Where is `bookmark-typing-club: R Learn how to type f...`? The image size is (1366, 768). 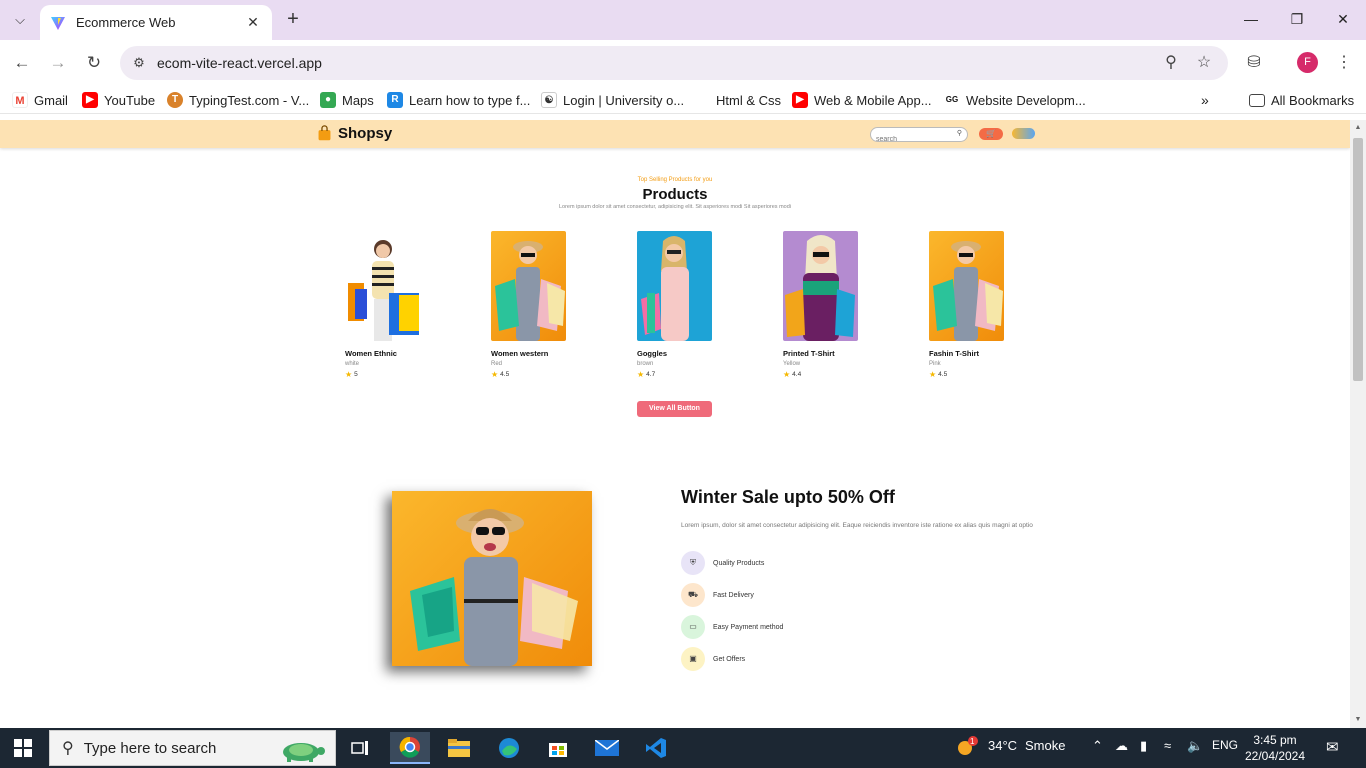
bookmark-typing-club: R Learn how to type f... is located at coordinates (458, 100).